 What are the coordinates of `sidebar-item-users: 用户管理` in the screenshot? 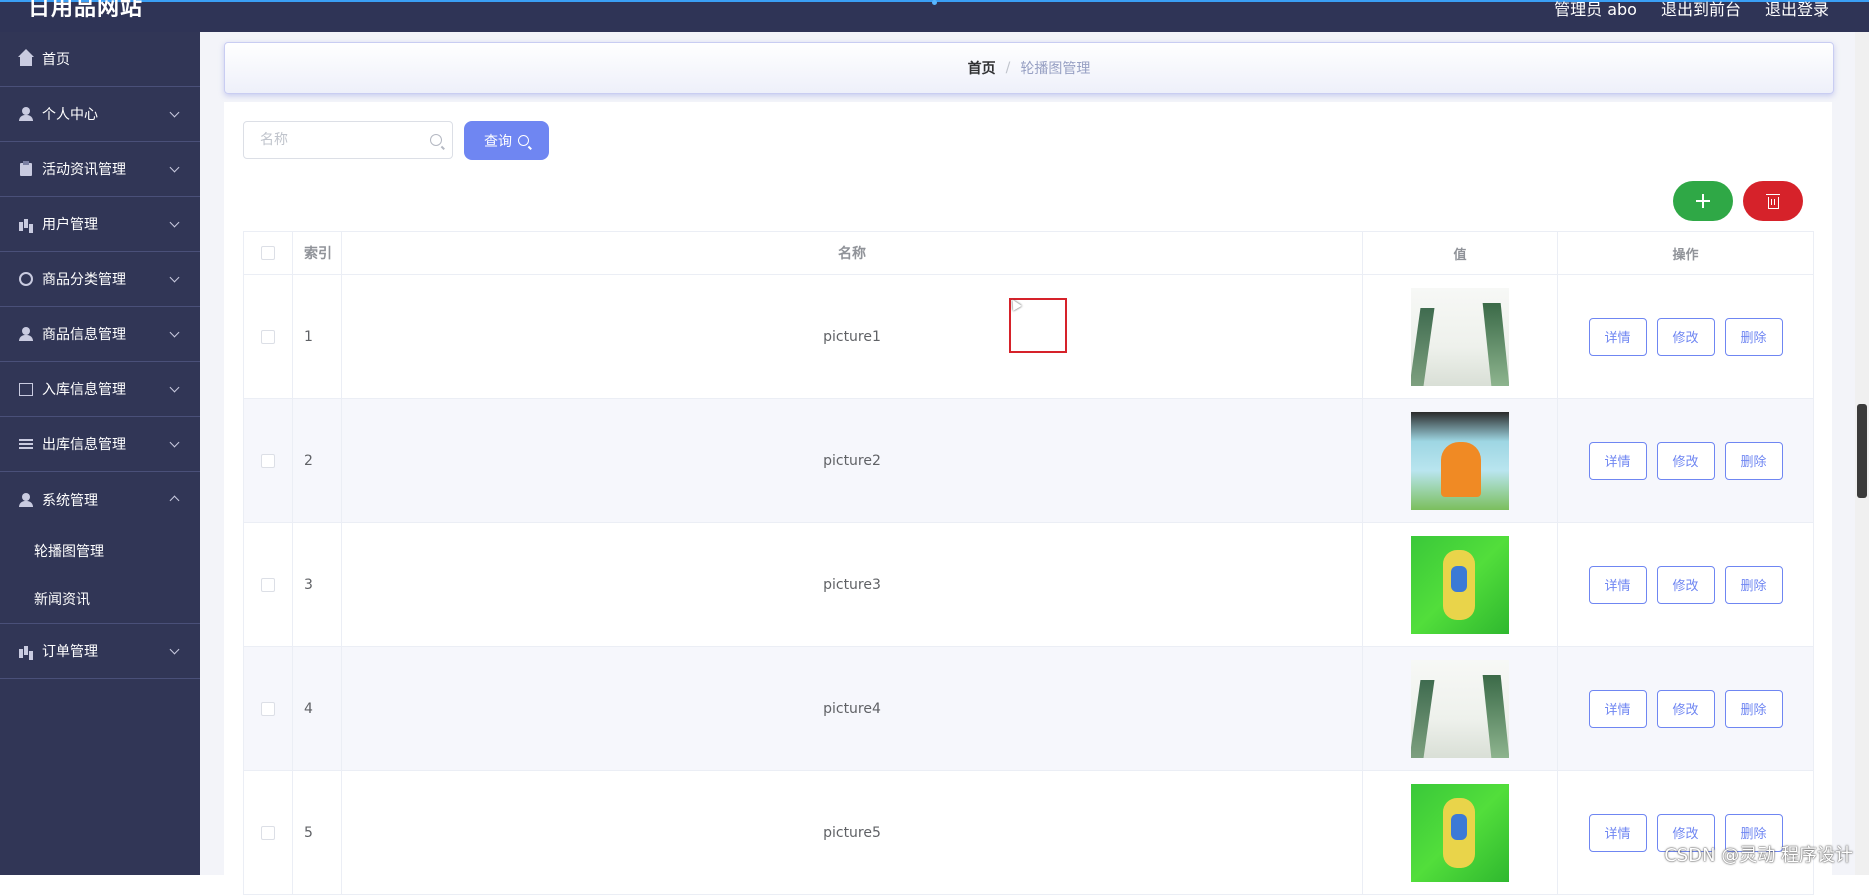 It's located at (100, 224).